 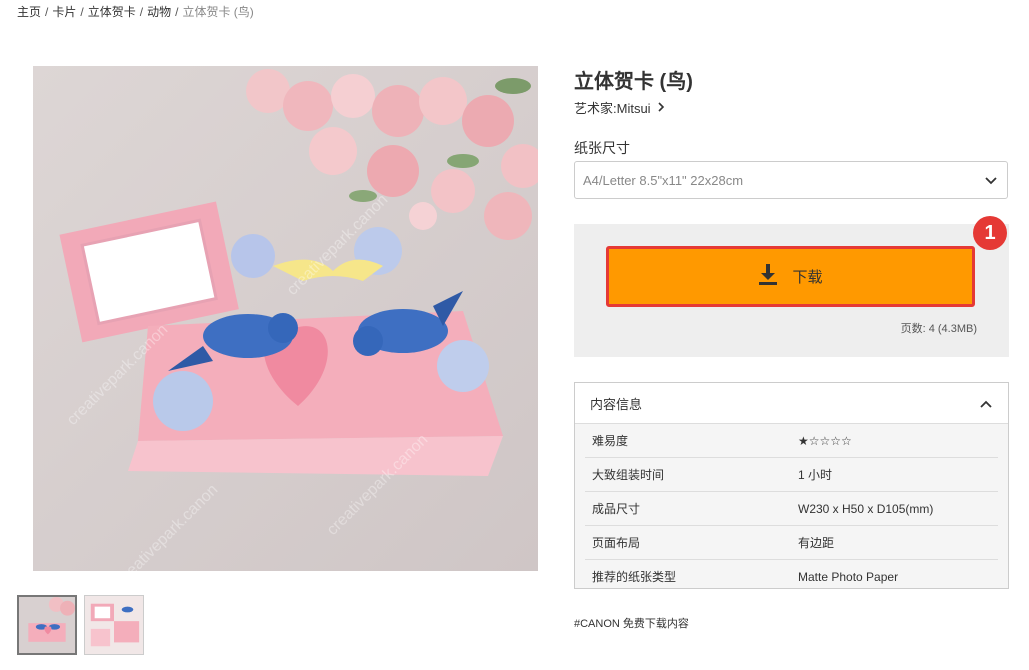 What do you see at coordinates (791, 403) in the screenshot?
I see `content-info-header: 内容信息` at bounding box center [791, 403].